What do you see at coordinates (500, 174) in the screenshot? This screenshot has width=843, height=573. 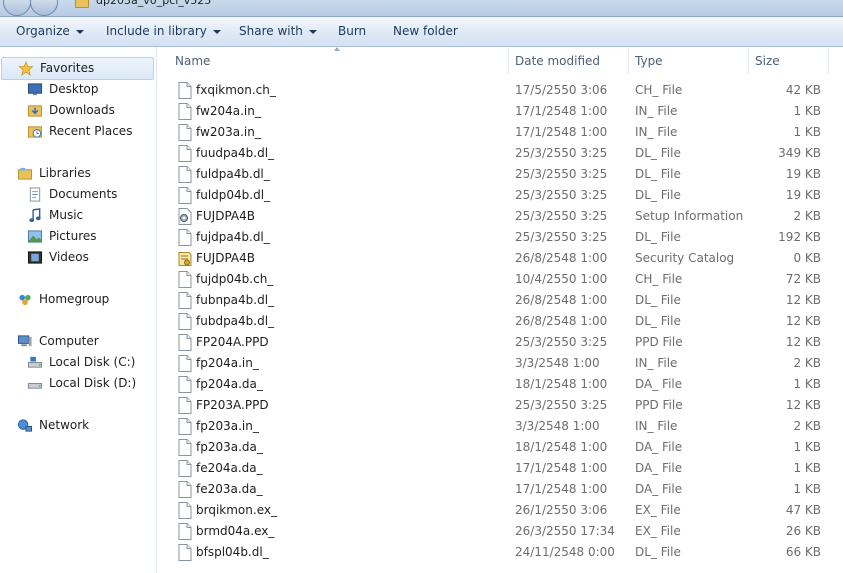 I see `file-row: fuldpa4b.dl_ 25/3/2550 3:25 DL_ File 19 KB` at bounding box center [500, 174].